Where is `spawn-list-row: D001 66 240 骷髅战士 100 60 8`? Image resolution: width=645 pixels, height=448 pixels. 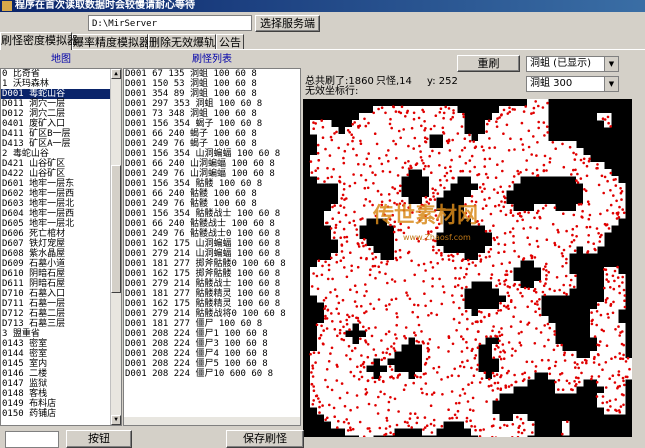
spawn-list-row: D001 66 240 骷髅战士 100 60 8 is located at coordinates (212, 224).